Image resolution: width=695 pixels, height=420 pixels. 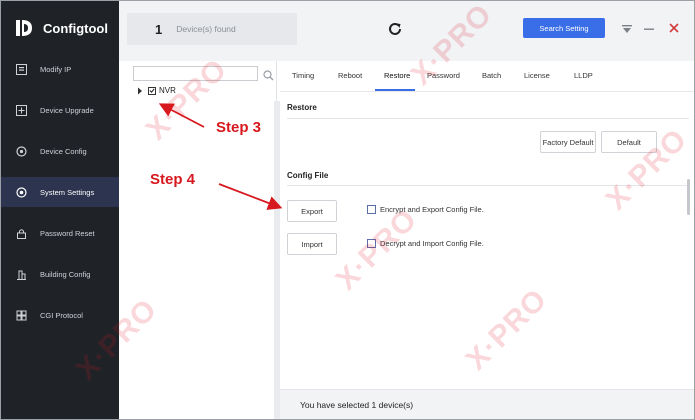 I want to click on app-title: Configtool, so click(x=75, y=28).